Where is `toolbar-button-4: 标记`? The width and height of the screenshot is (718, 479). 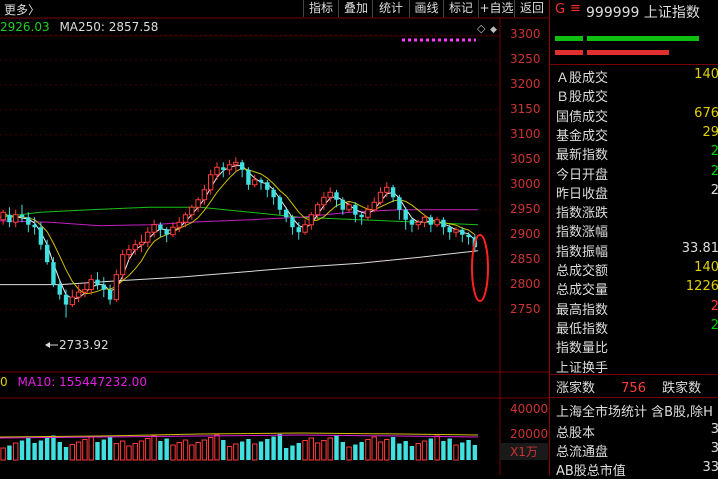
toolbar-button-4: 标记 is located at coordinates (460, 8).